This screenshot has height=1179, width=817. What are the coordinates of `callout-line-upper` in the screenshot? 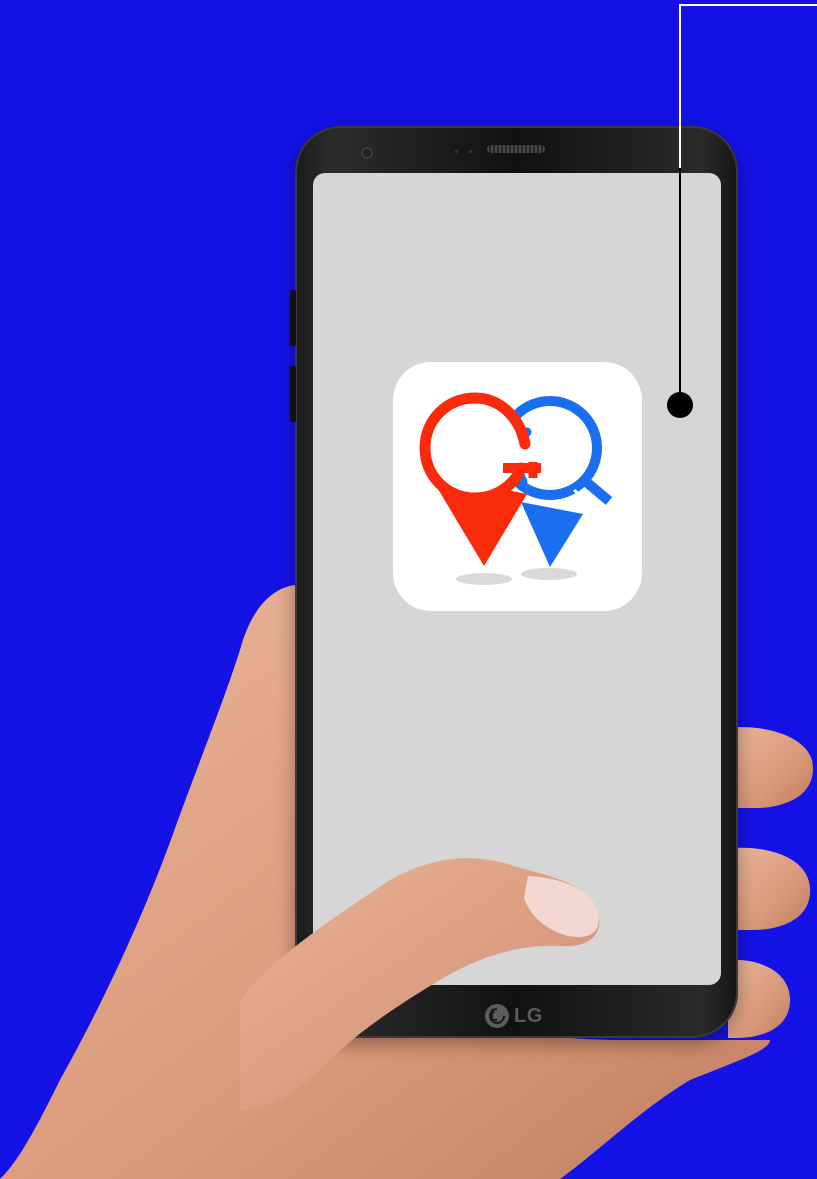 It's located at (680, 86).